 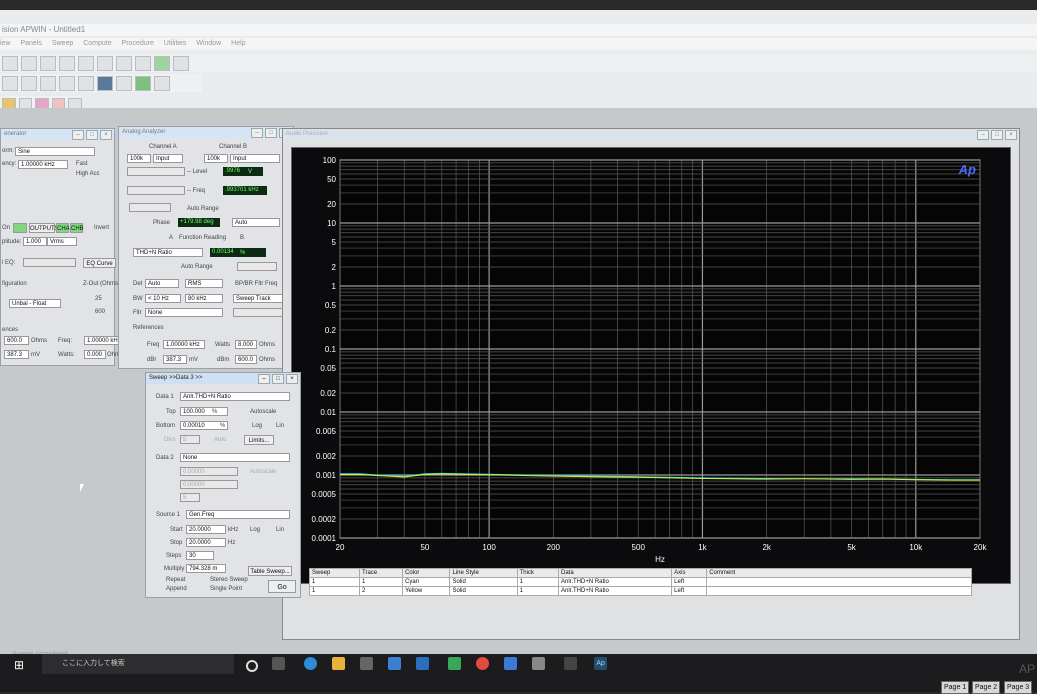 I want to click on excel-icon, so click(x=454, y=663).